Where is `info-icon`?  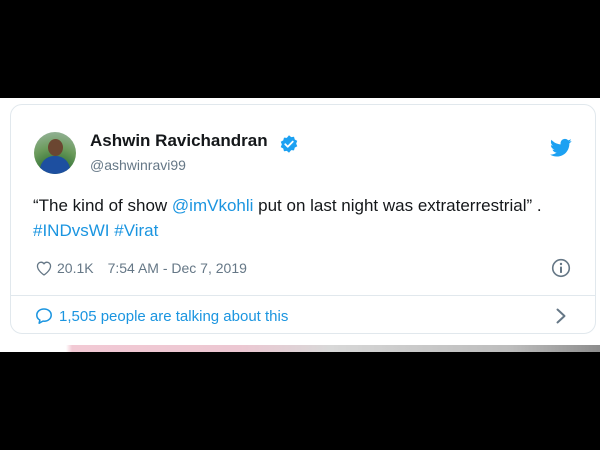
info-icon is located at coordinates (561, 268).